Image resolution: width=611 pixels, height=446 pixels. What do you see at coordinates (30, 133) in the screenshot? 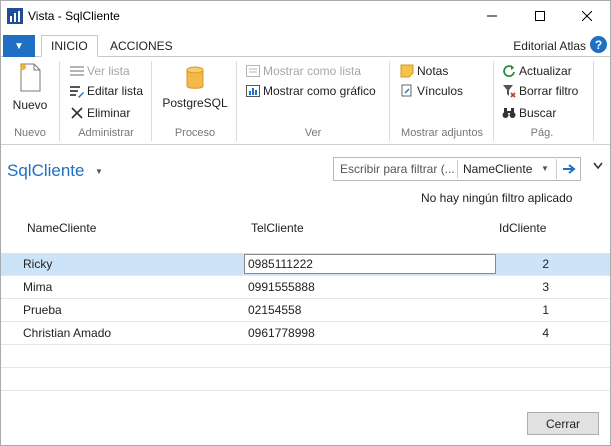
I see `group-label-nuevo: Nuevo` at bounding box center [30, 133].